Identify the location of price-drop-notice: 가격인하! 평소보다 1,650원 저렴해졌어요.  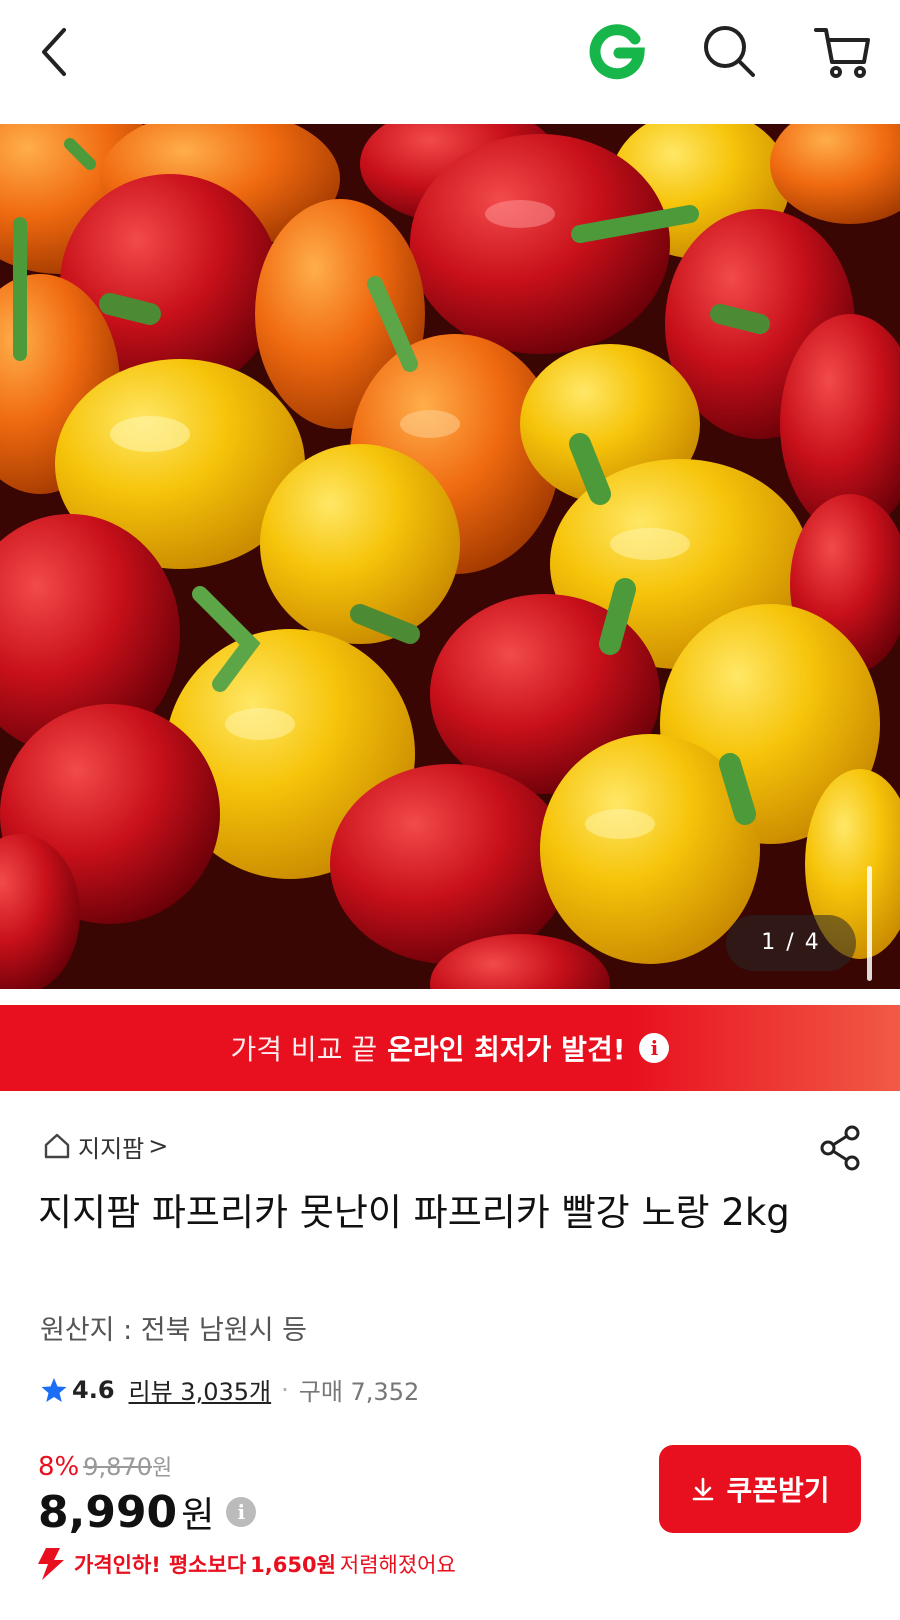
(246, 1564).